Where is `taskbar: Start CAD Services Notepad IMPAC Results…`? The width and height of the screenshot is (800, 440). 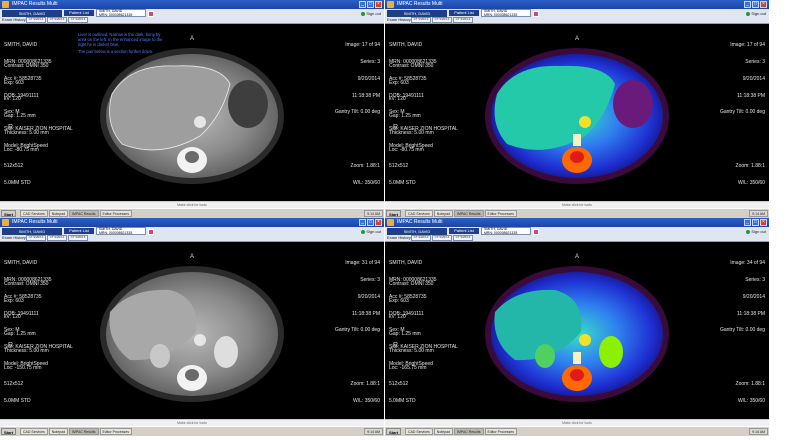 taskbar: Start CAD Services Notepad IMPAC Results… is located at coordinates (192, 431).